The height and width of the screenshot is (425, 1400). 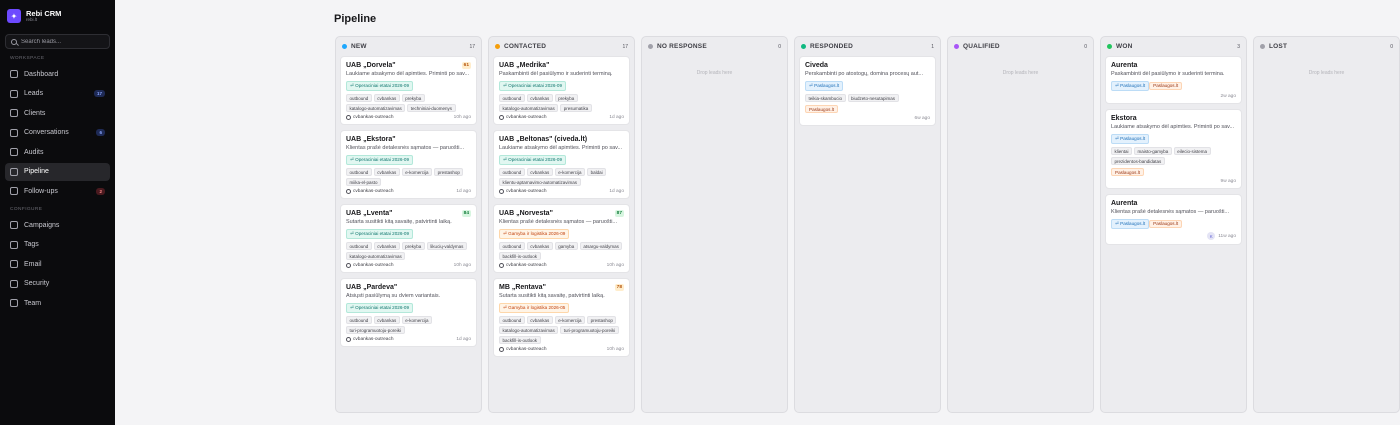 I want to click on avatar: K, so click(x=1211, y=236).